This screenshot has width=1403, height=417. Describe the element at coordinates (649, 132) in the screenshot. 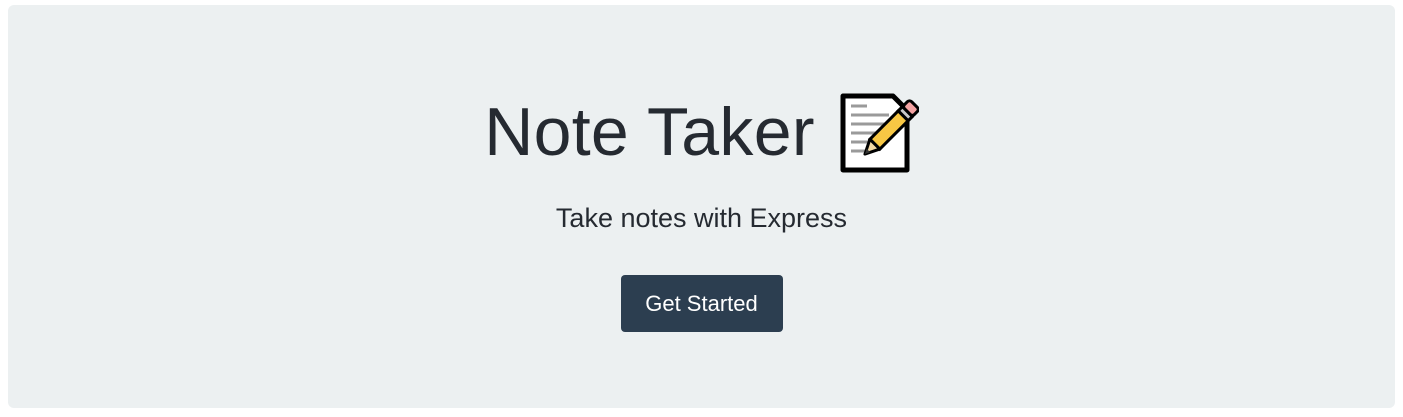

I see `page-title: Note Taker` at that location.